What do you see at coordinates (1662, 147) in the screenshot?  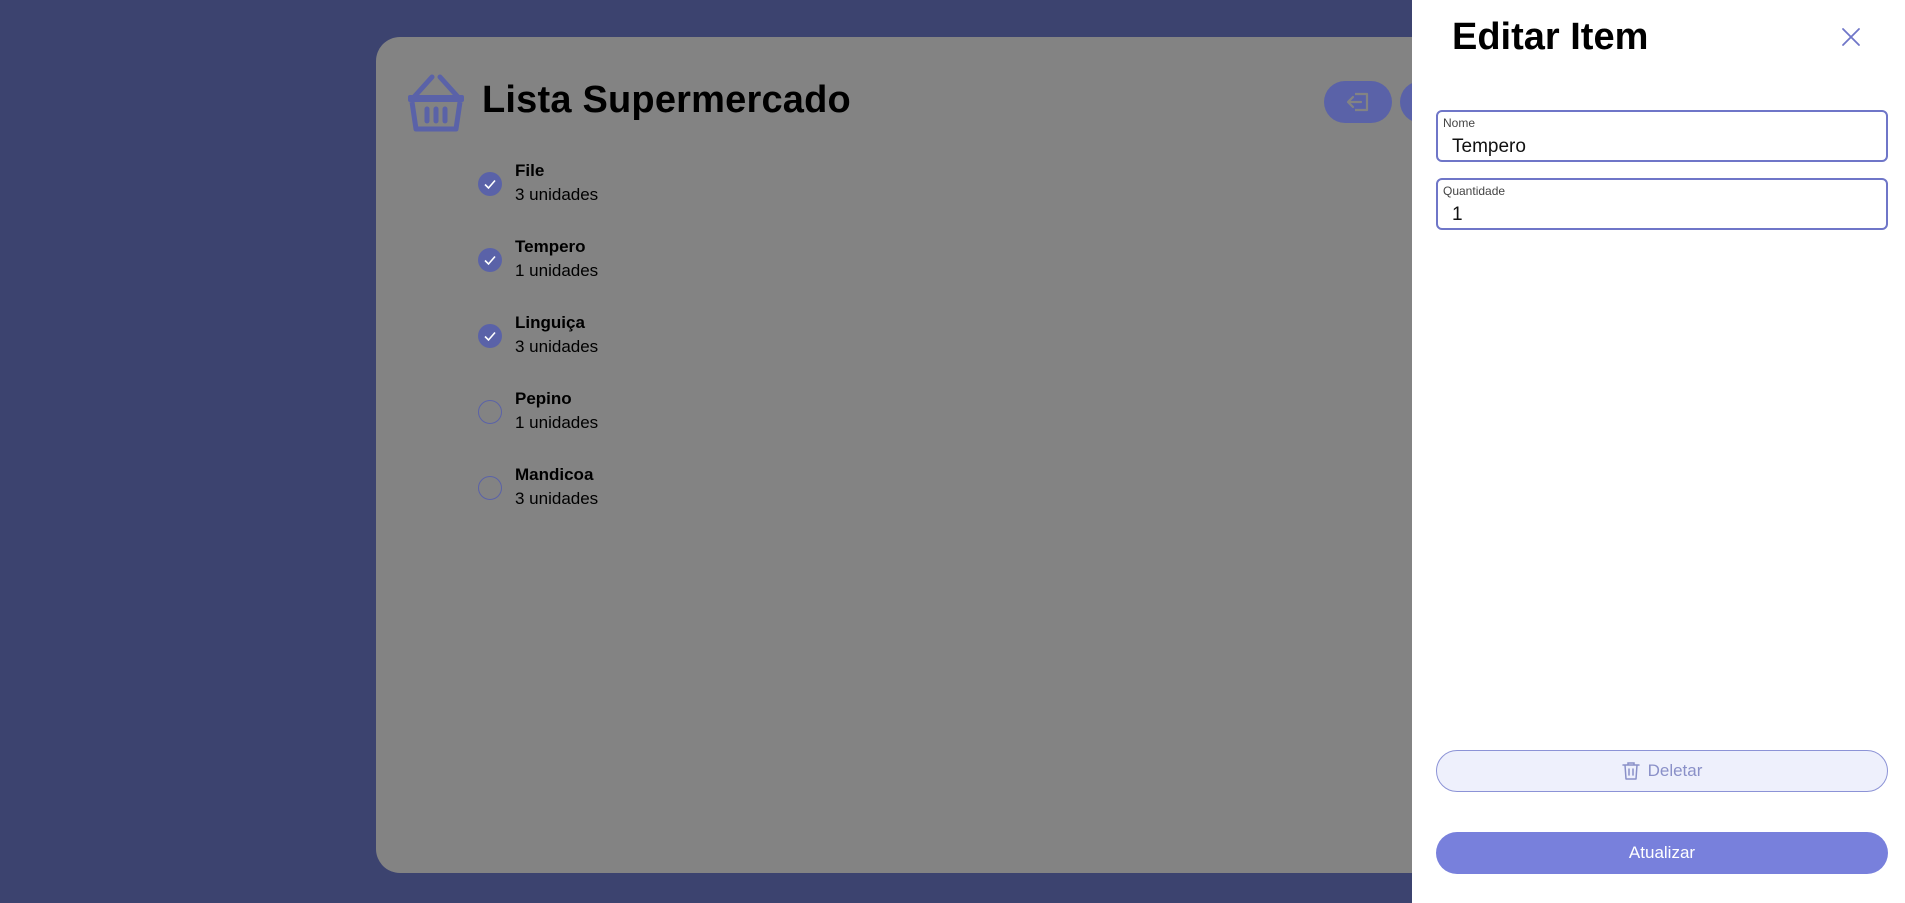 I see `name-input` at bounding box center [1662, 147].